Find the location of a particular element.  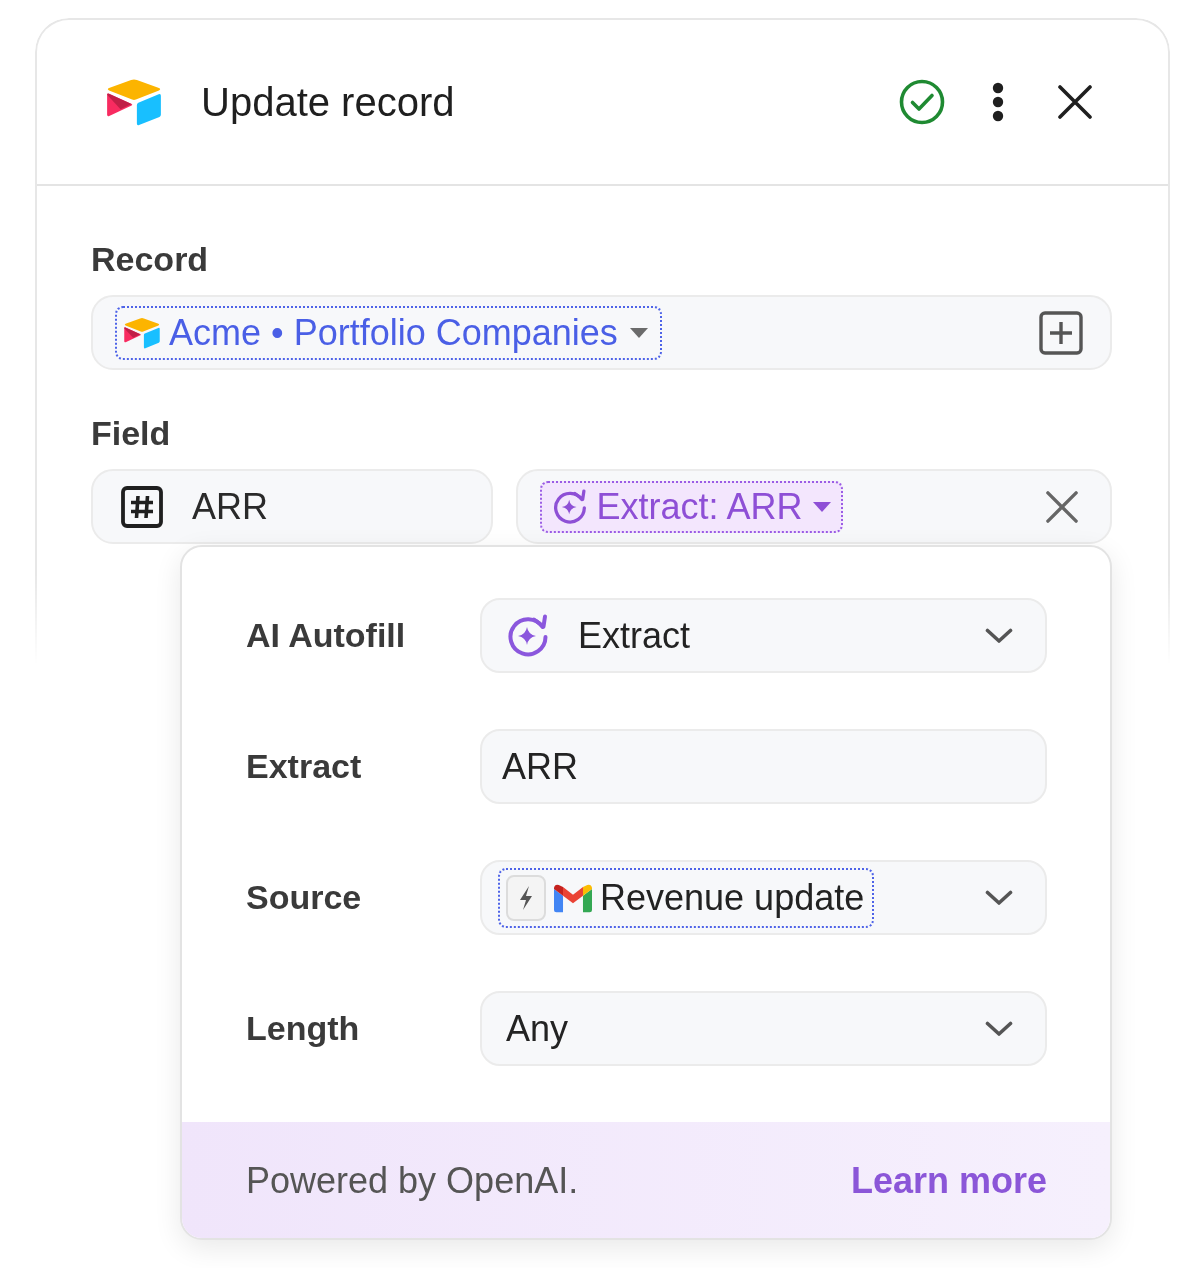

check-circle-icon is located at coordinates (922, 102).